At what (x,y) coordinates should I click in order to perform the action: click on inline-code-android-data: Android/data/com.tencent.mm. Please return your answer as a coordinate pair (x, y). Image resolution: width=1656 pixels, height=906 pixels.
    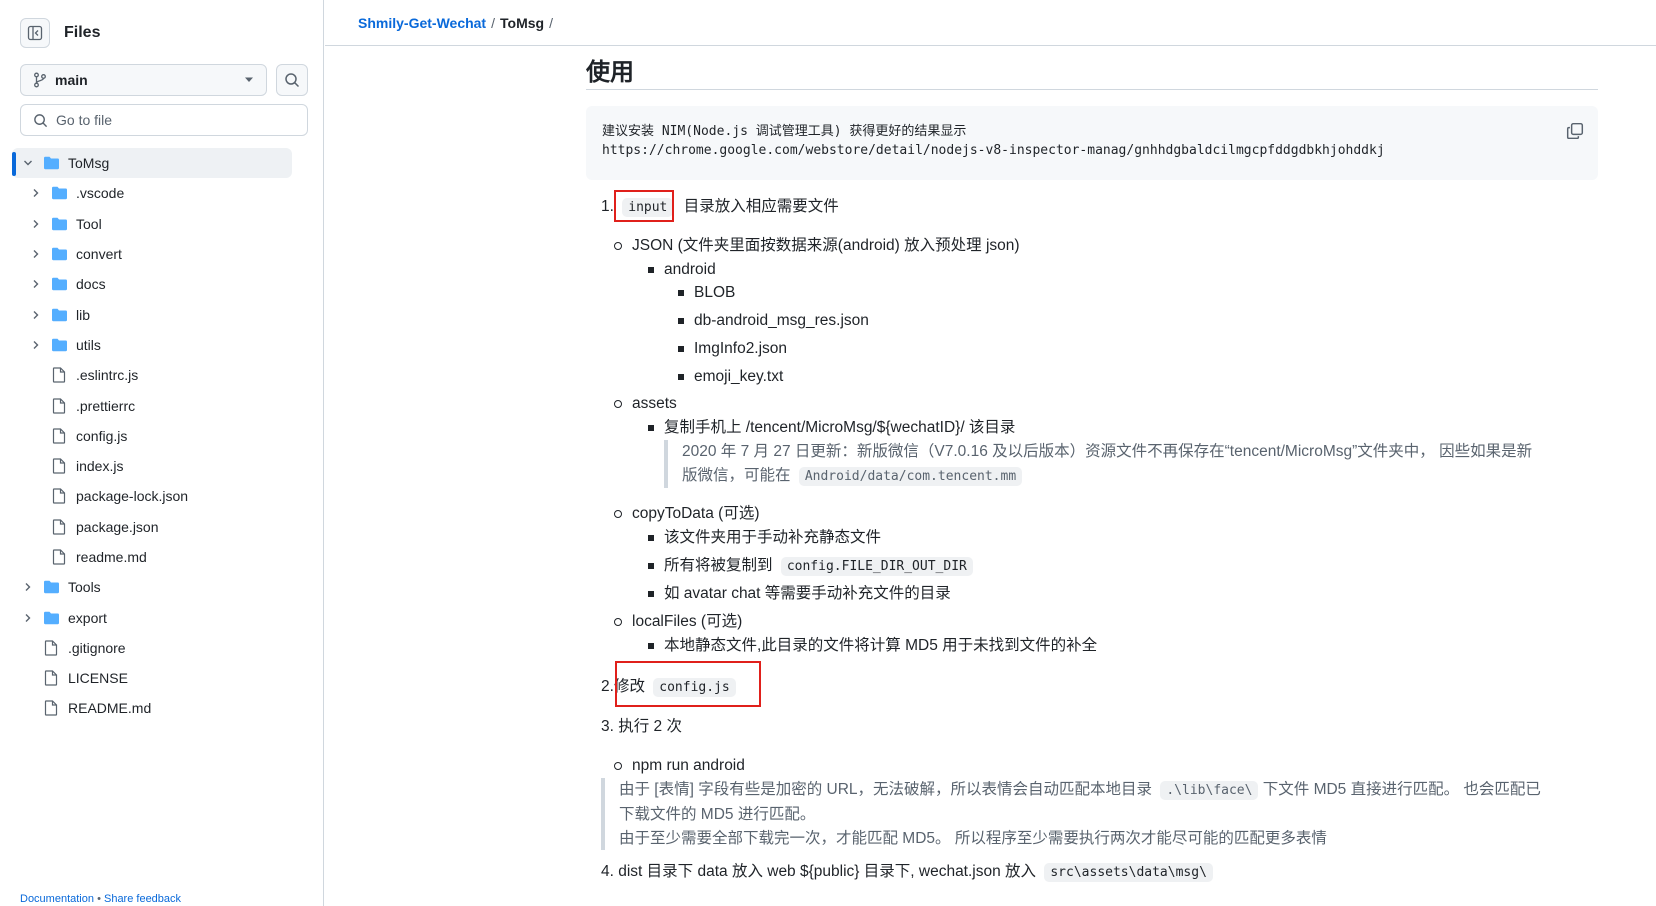
    Looking at the image, I should click on (910, 476).